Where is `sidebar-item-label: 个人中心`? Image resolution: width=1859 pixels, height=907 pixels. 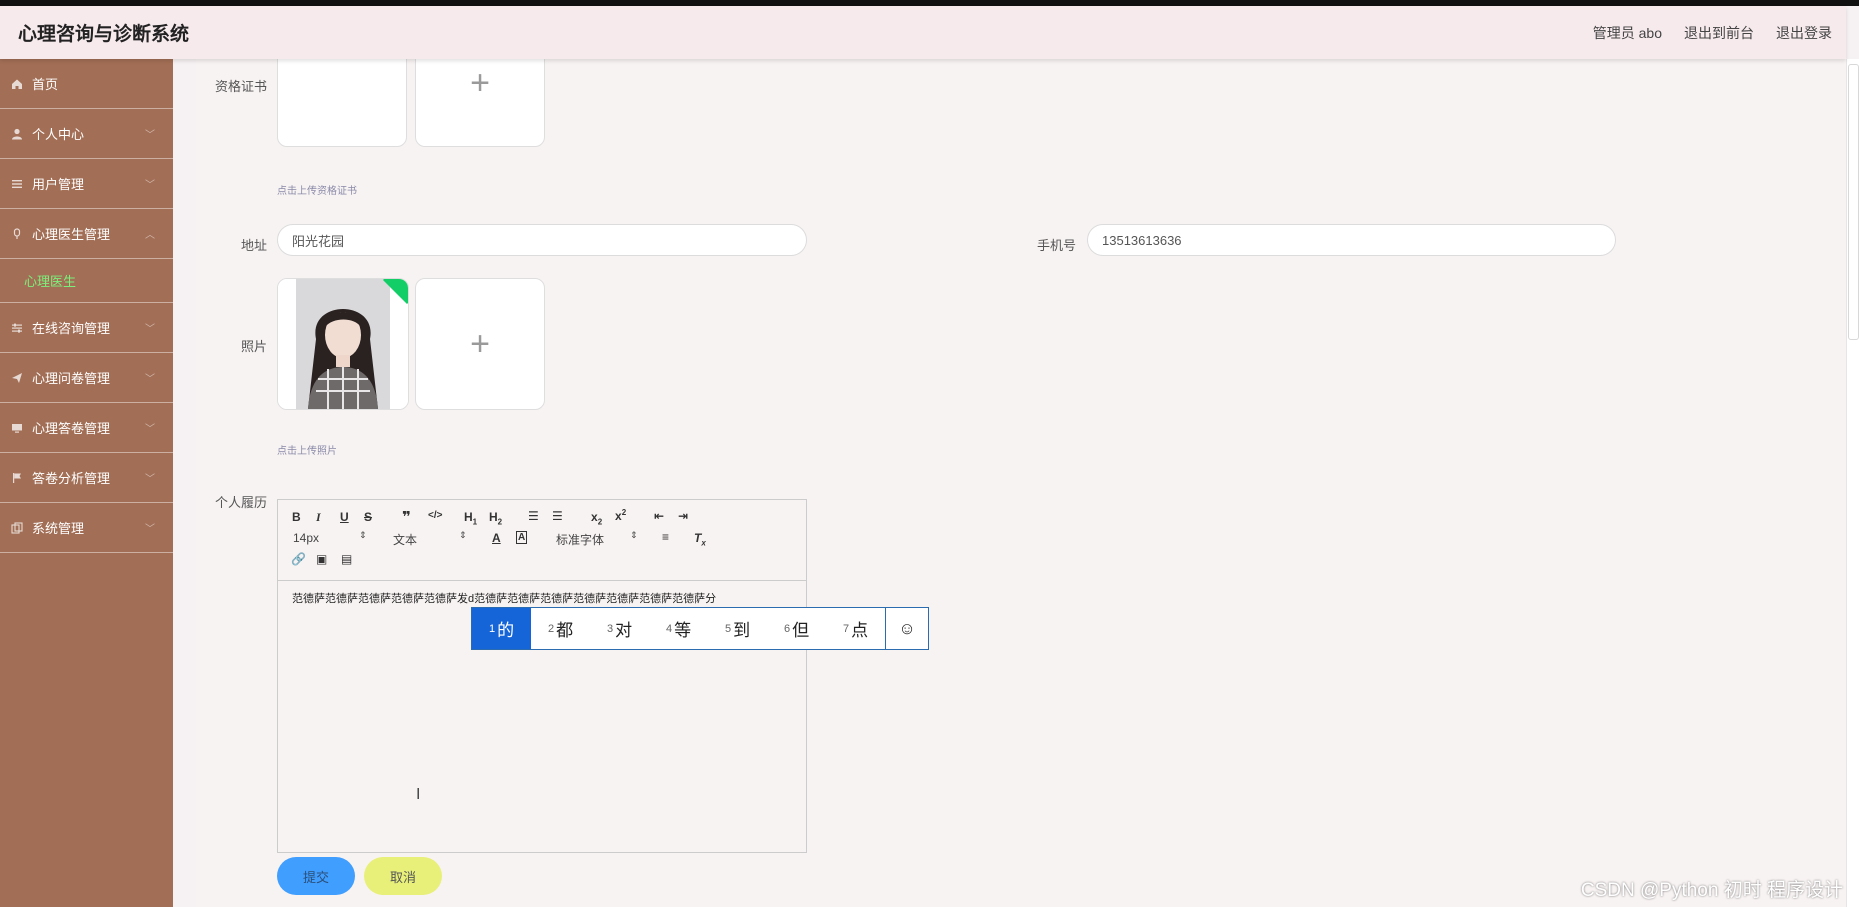
sidebar-item-label: 个人中心 is located at coordinates (58, 134).